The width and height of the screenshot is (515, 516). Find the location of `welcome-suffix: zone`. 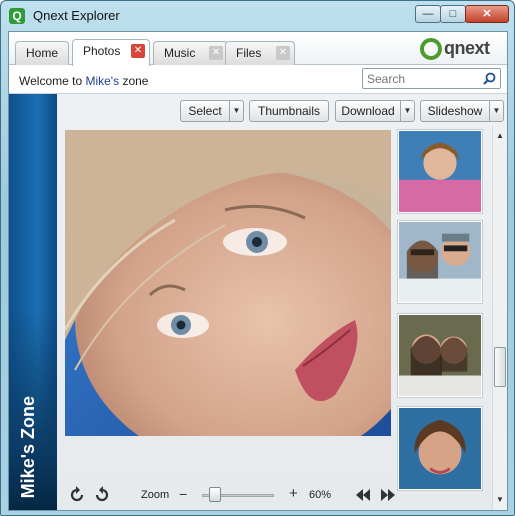

welcome-suffix: zone is located at coordinates (134, 81).